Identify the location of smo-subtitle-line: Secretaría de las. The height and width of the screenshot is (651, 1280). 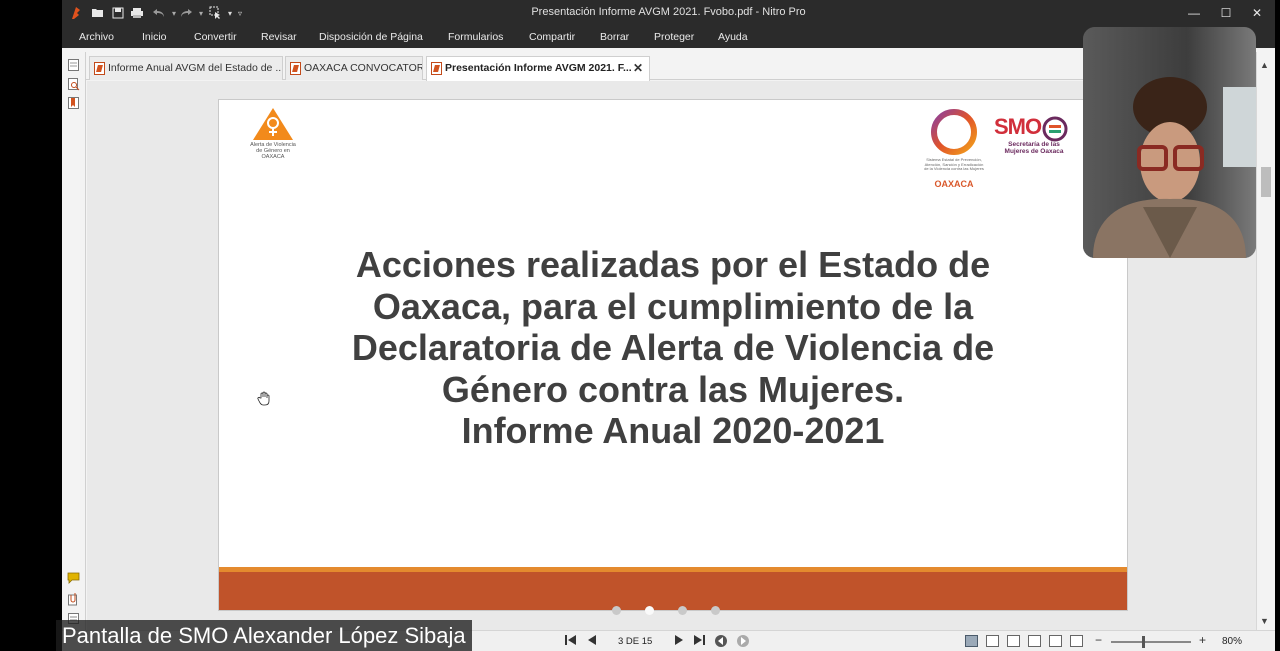
(1034, 144).